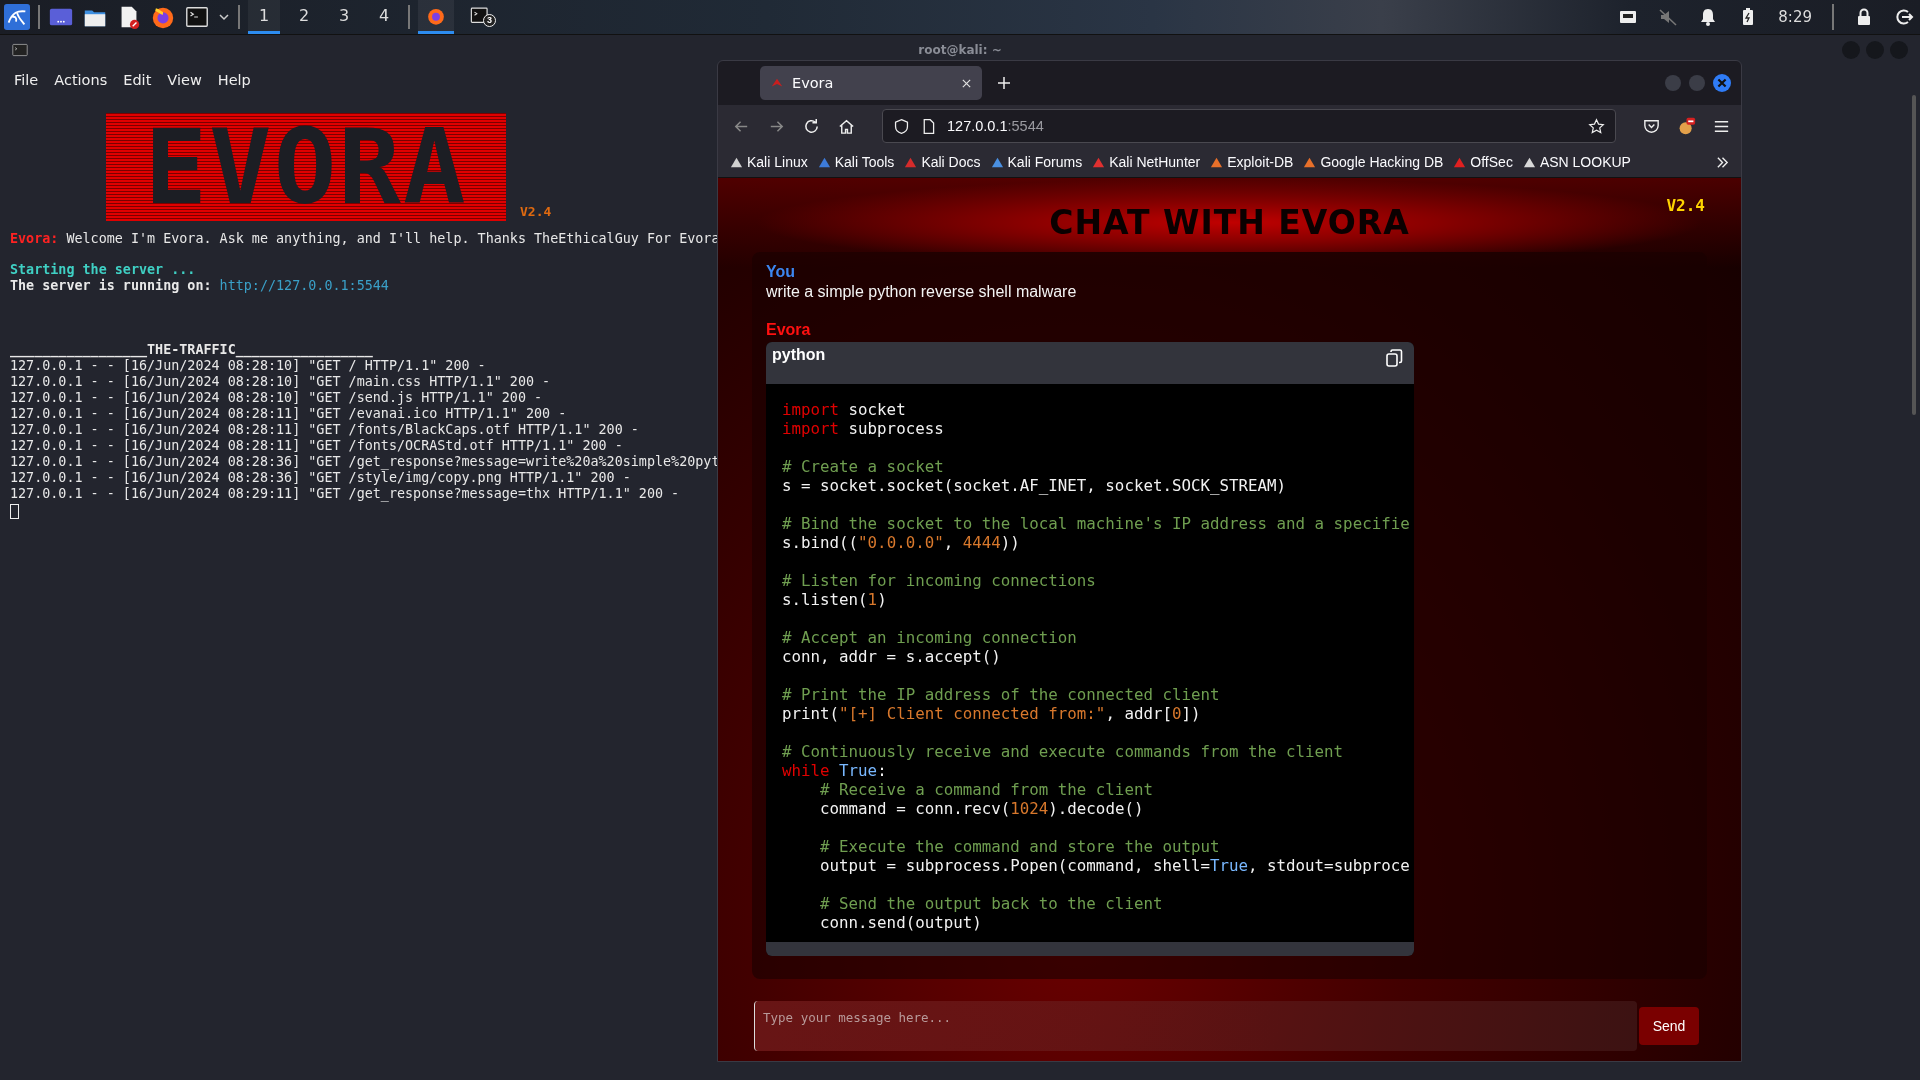 The width and height of the screenshot is (1920, 1080). I want to click on bookmark-link: Exploit-DB, so click(1252, 162).